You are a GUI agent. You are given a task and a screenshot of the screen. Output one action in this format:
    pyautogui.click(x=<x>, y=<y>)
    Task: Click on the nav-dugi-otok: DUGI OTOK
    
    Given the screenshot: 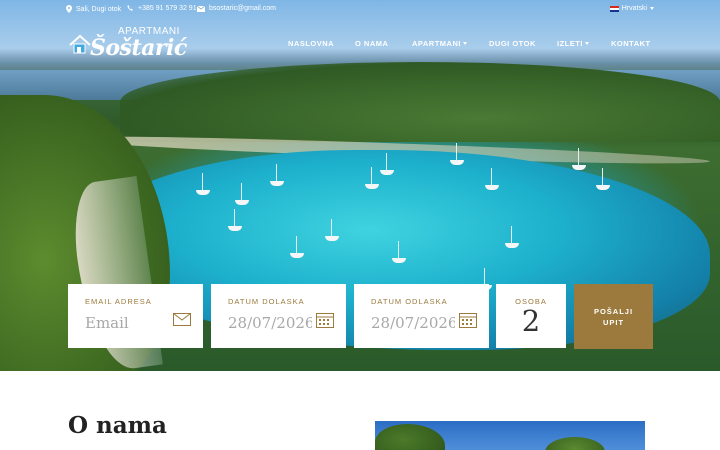 What is the action you would take?
    pyautogui.click(x=512, y=43)
    